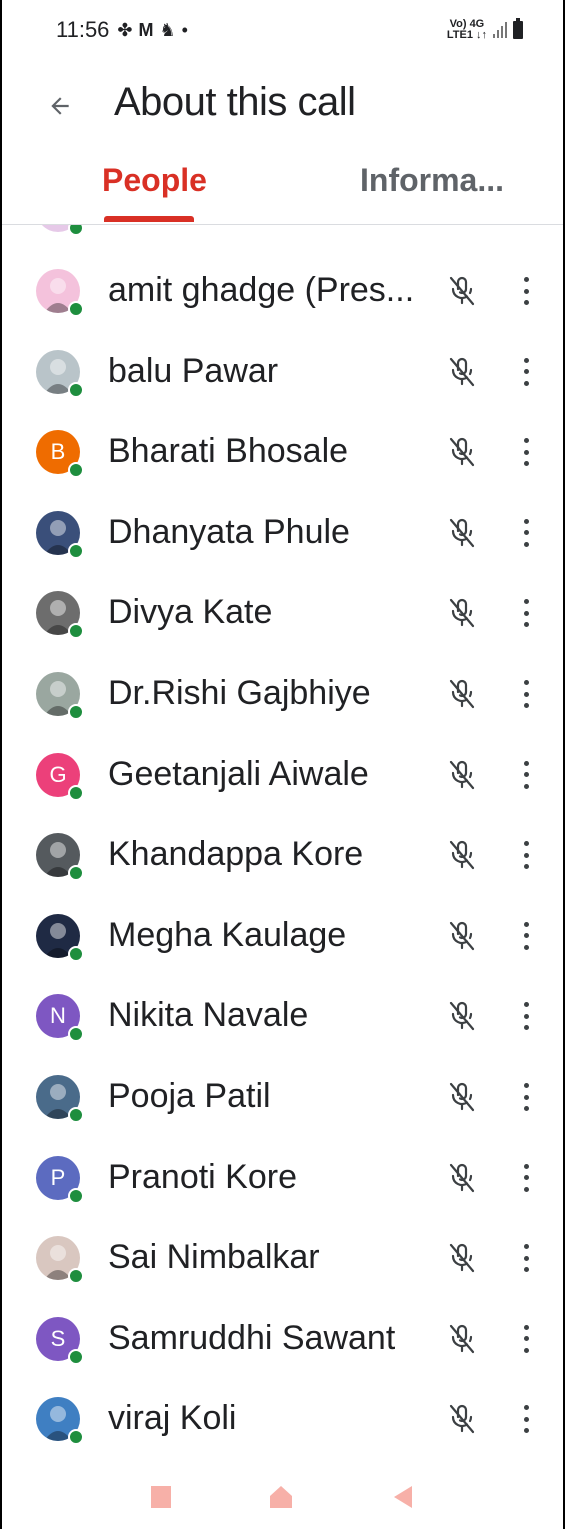  I want to click on participant-name: Dhanyata Phule, so click(229, 531).